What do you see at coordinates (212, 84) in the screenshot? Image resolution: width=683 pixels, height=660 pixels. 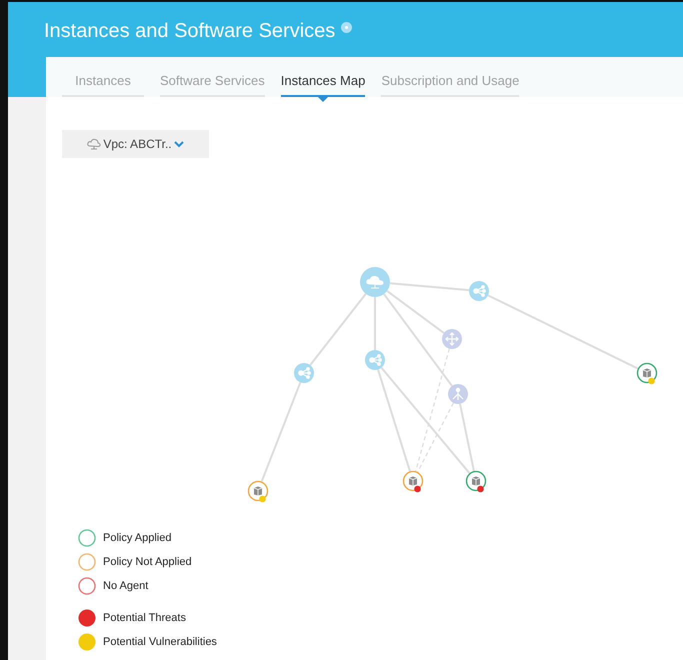 I see `tab: Software Services` at bounding box center [212, 84].